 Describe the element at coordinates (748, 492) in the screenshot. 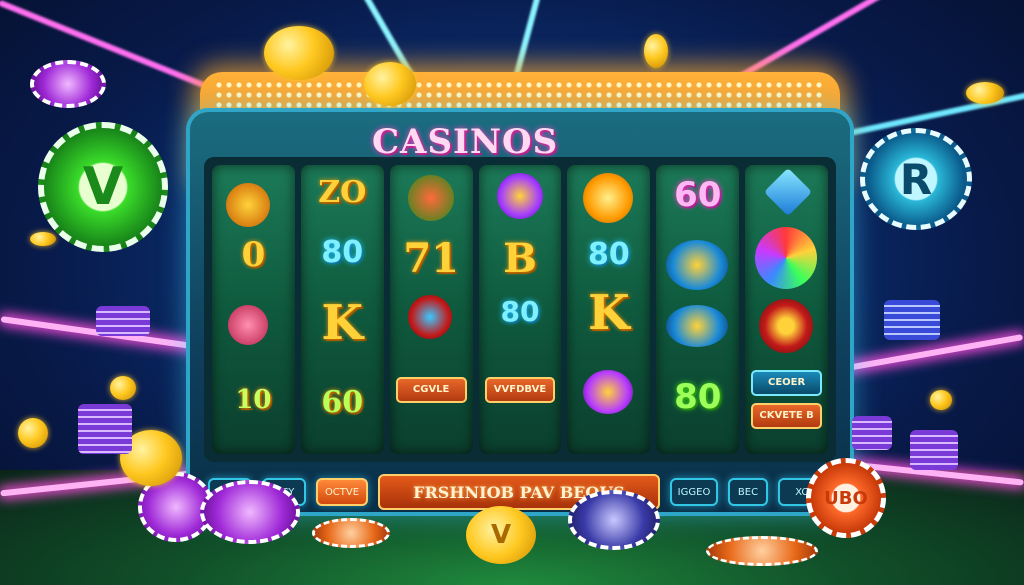

I see `bec-button: BEC` at that location.